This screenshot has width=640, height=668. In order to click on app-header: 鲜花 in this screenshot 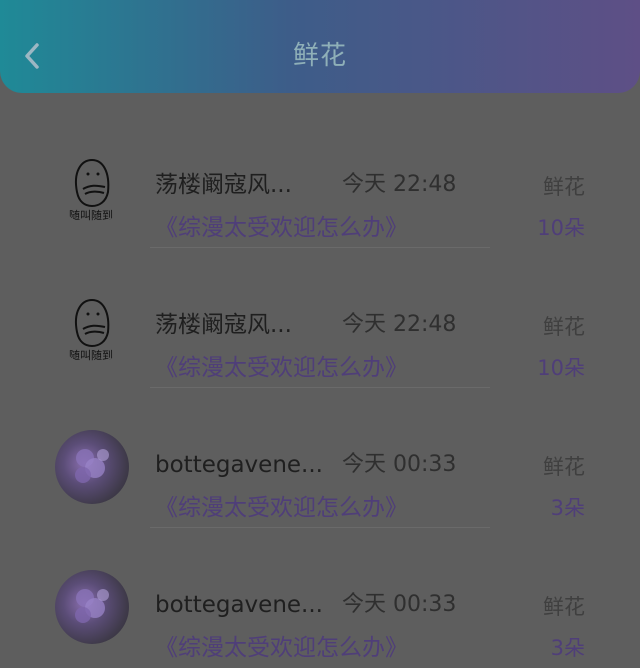, I will do `click(320, 46)`.